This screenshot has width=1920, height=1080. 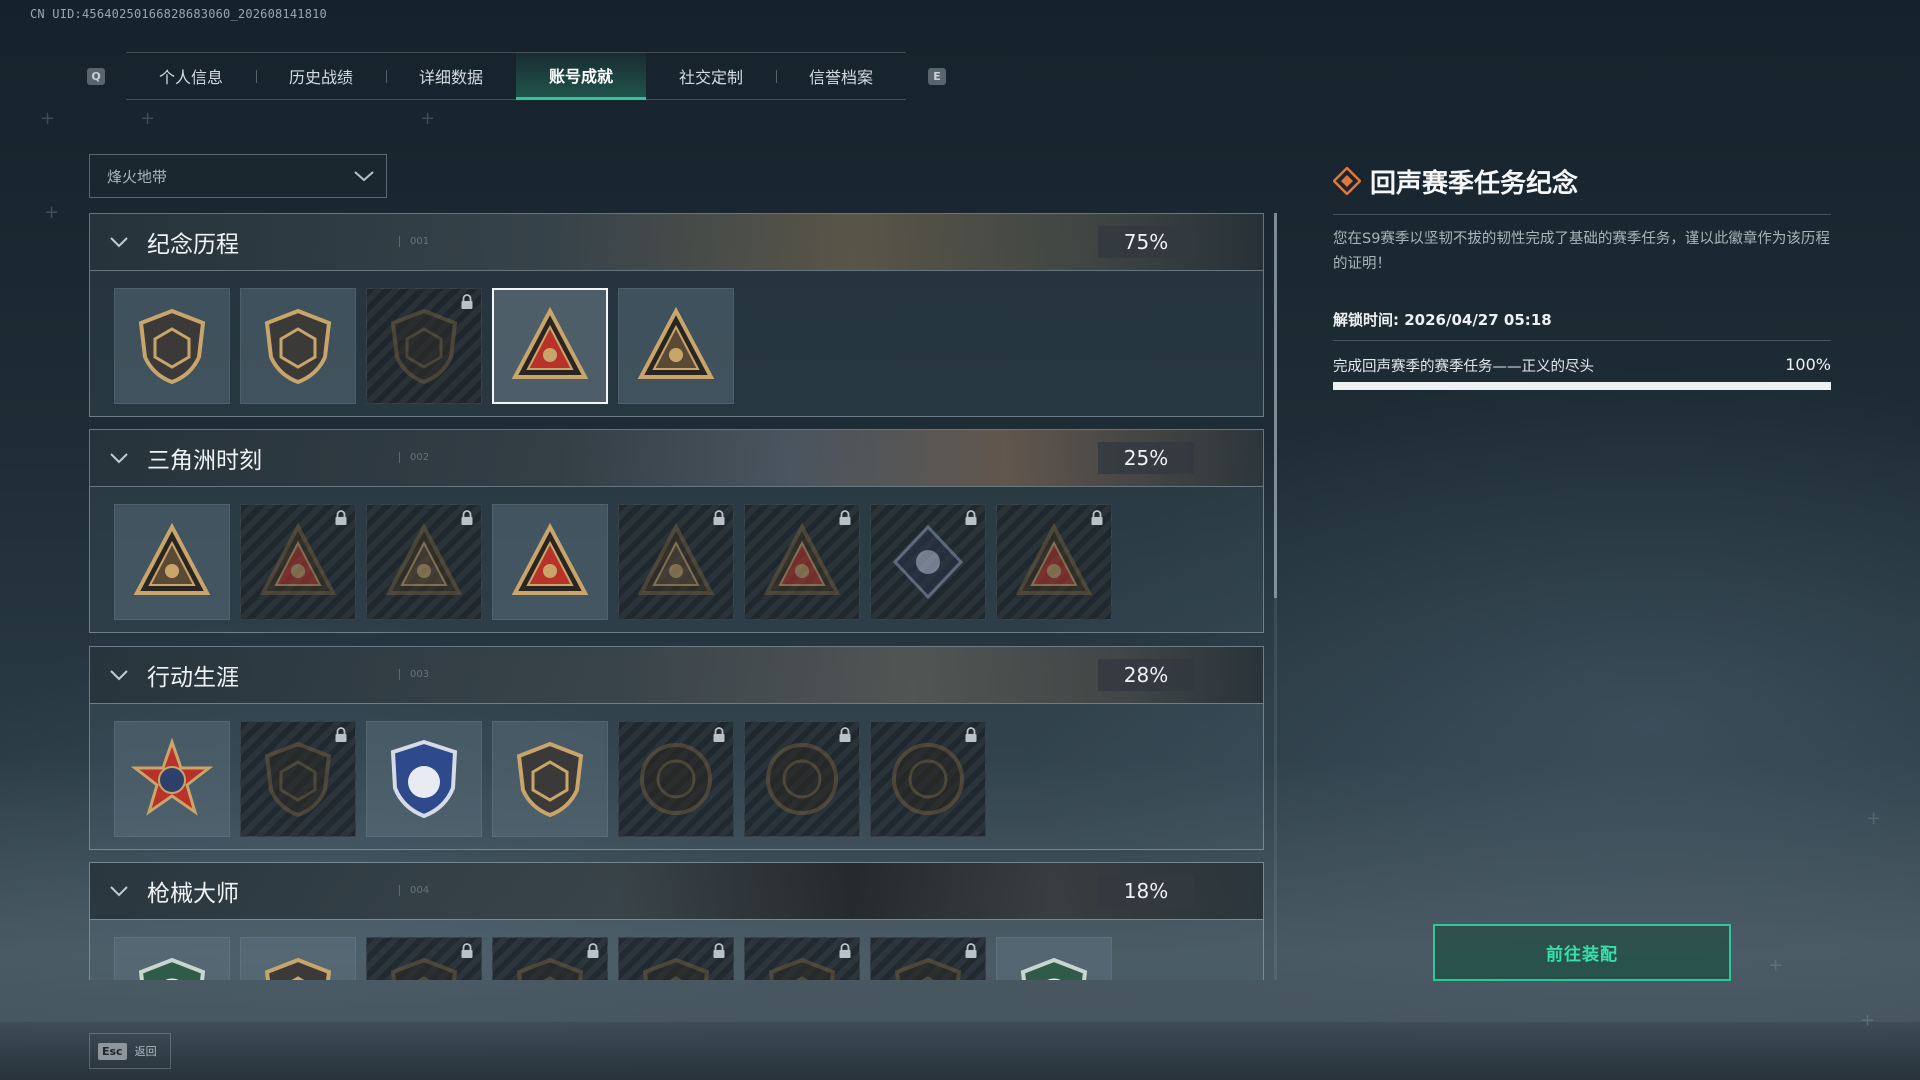 I want to click on tab-next-key: E, so click(x=937, y=76).